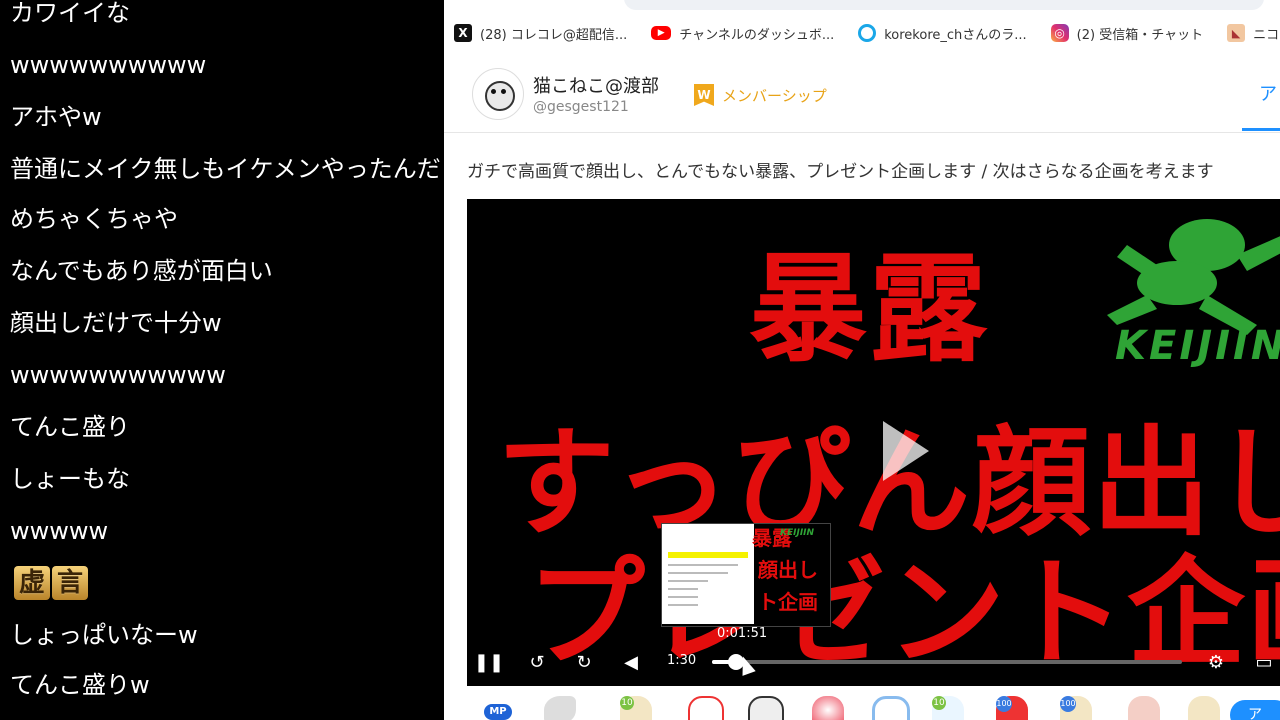 This screenshot has height=720, width=1280. I want to click on membership-badge-icon: W, so click(704, 95).